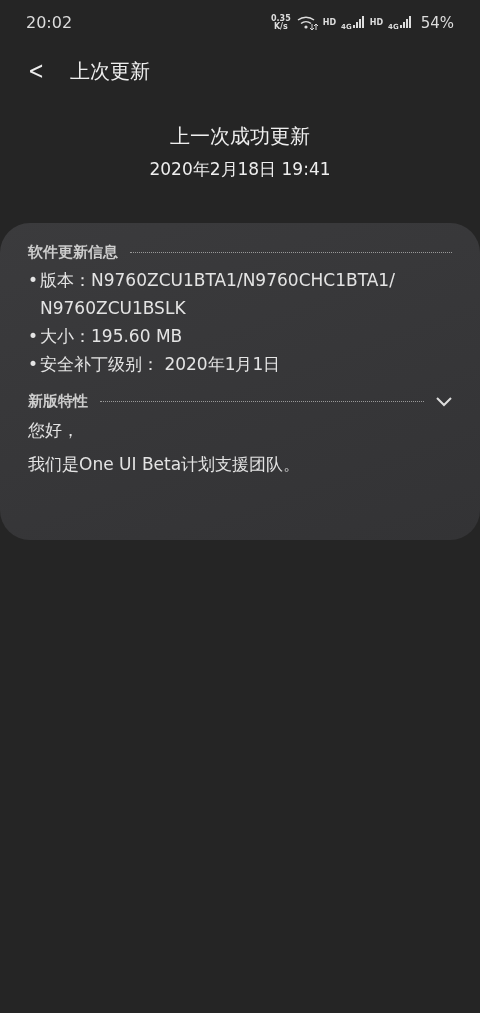  Describe the element at coordinates (306, 22) in the screenshot. I see `wifi-icon` at that location.